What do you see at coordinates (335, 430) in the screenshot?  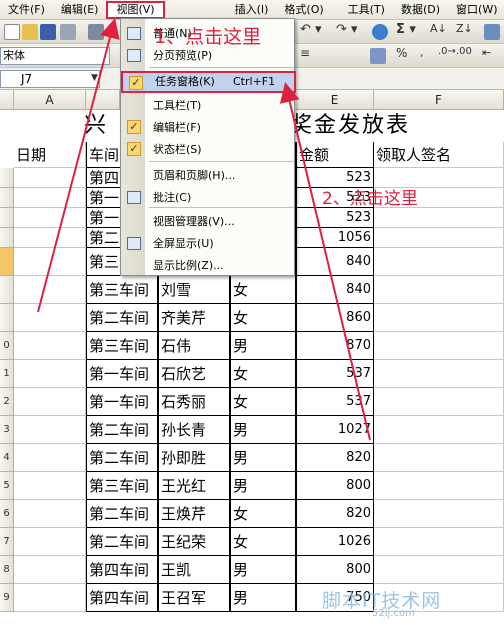 I see `cell-amount: 1027` at bounding box center [335, 430].